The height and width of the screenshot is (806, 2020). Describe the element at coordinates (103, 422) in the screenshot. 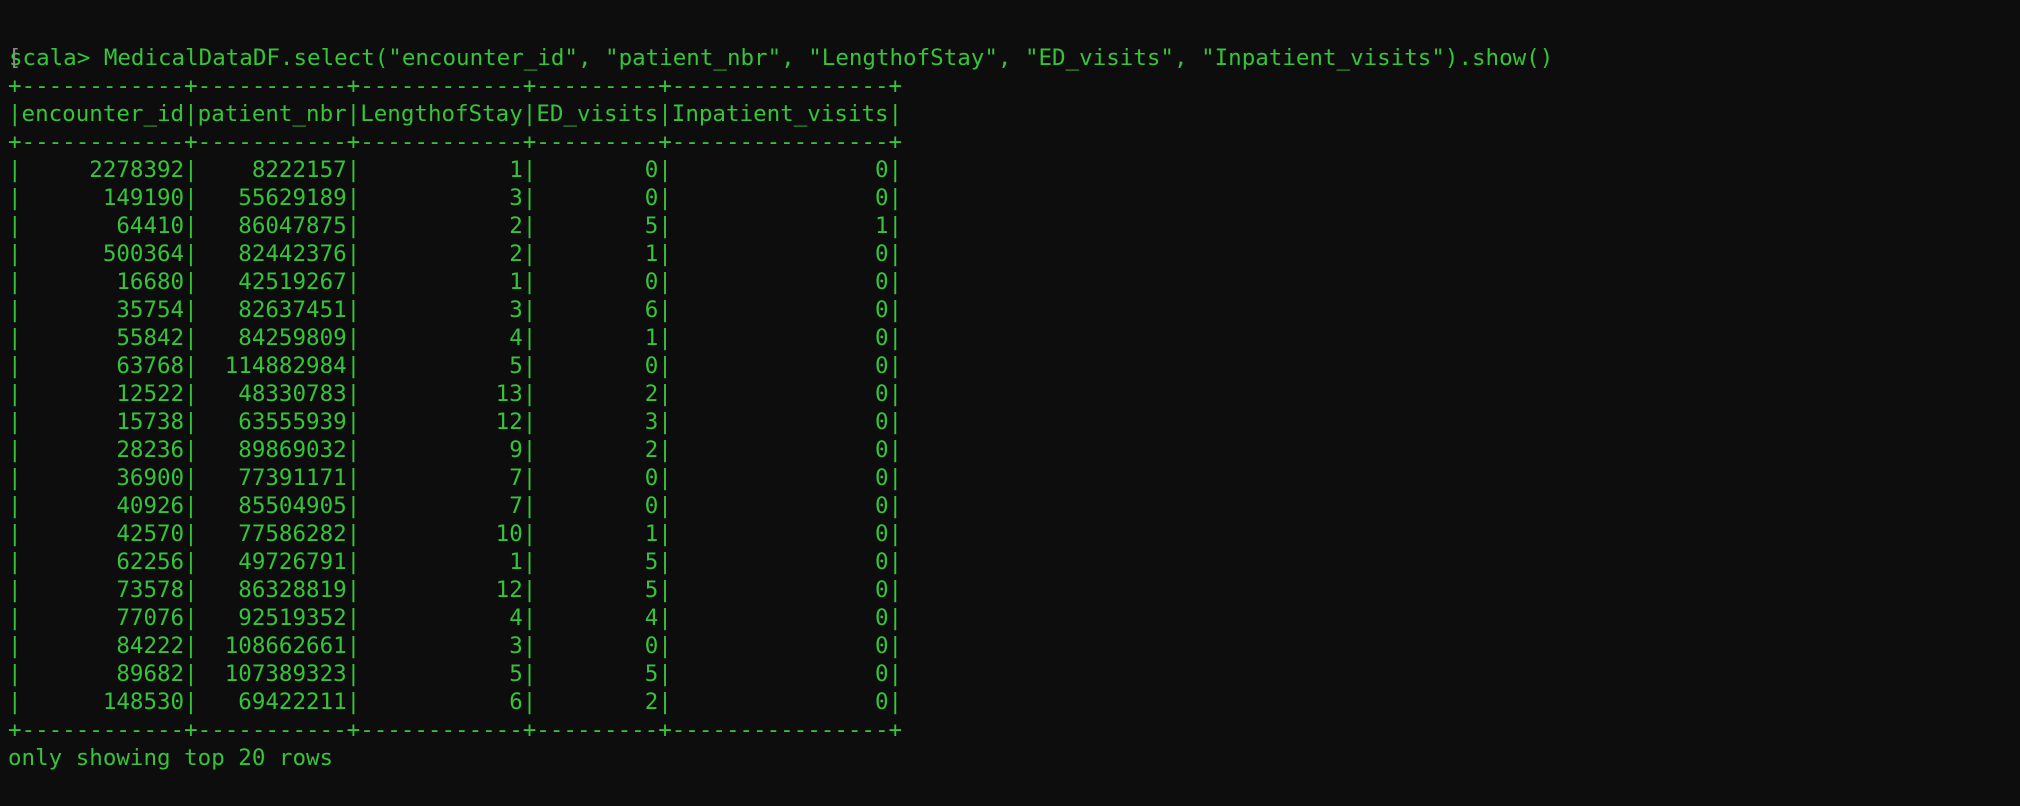

I see `table-cell: 15738` at that location.